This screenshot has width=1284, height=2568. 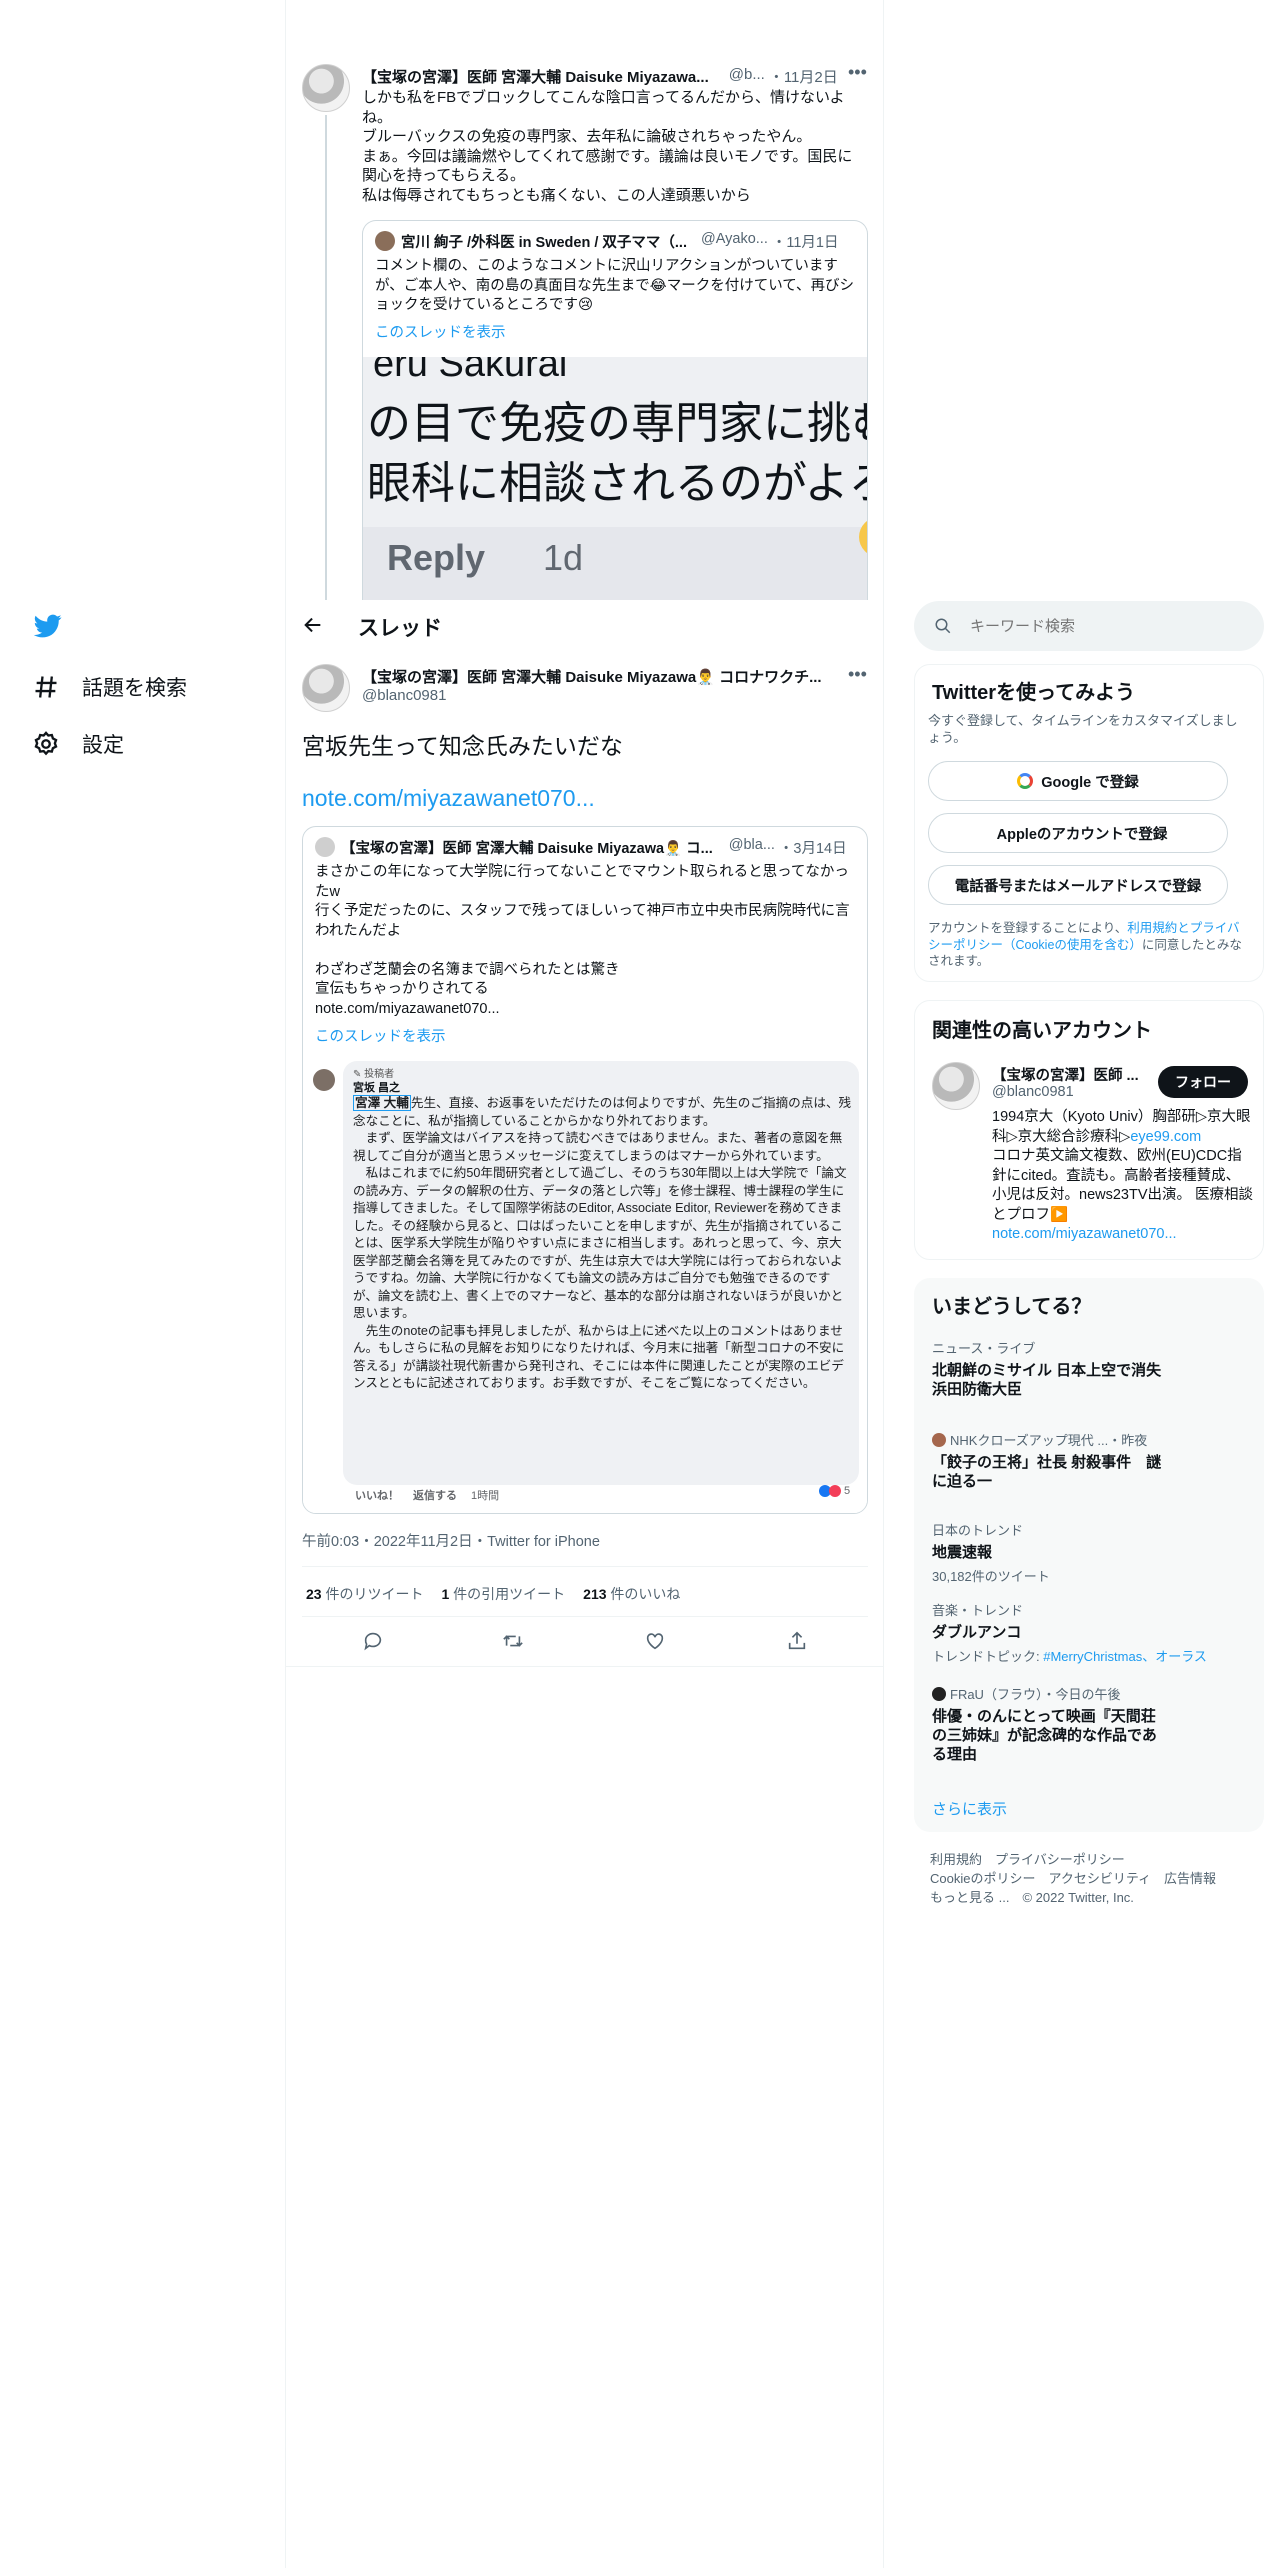 What do you see at coordinates (1082, 1552) in the screenshot?
I see `trend-item: 日本のトレンド 地震速報 30,182件のツイート` at bounding box center [1082, 1552].